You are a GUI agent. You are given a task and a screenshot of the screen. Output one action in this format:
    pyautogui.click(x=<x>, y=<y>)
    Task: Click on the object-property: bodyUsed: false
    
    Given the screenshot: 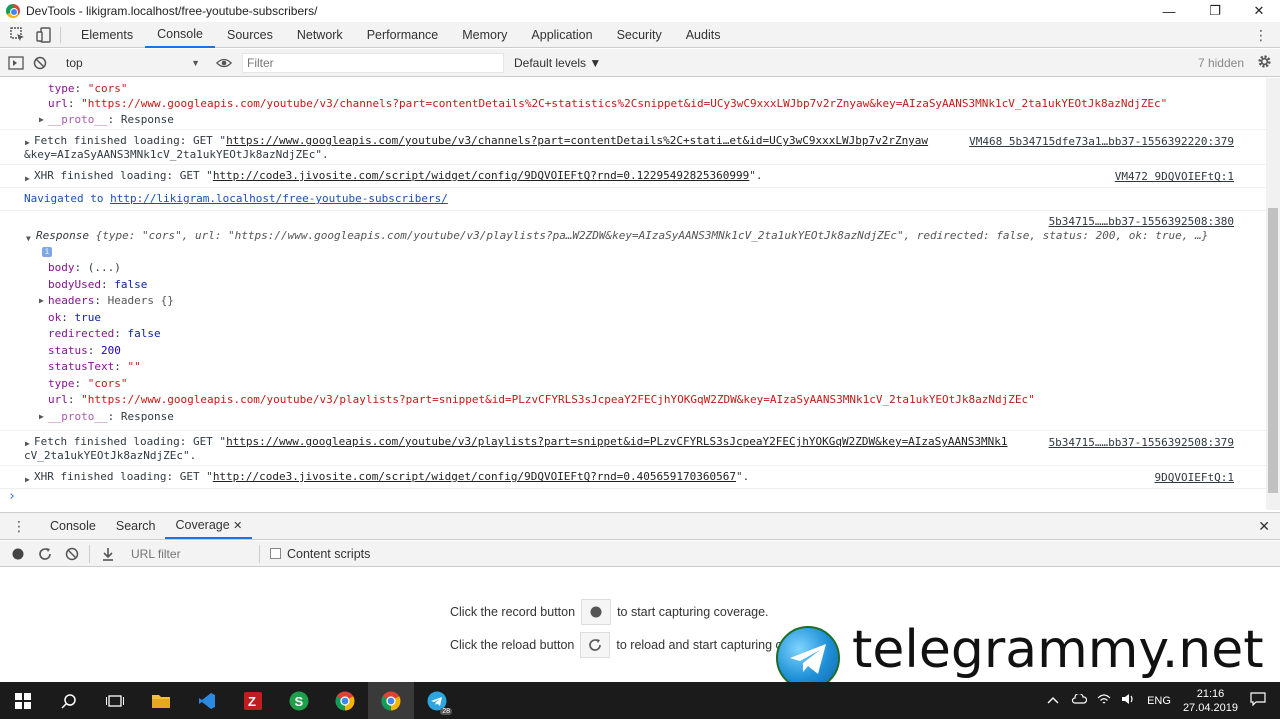 What is the action you would take?
    pyautogui.click(x=98, y=284)
    